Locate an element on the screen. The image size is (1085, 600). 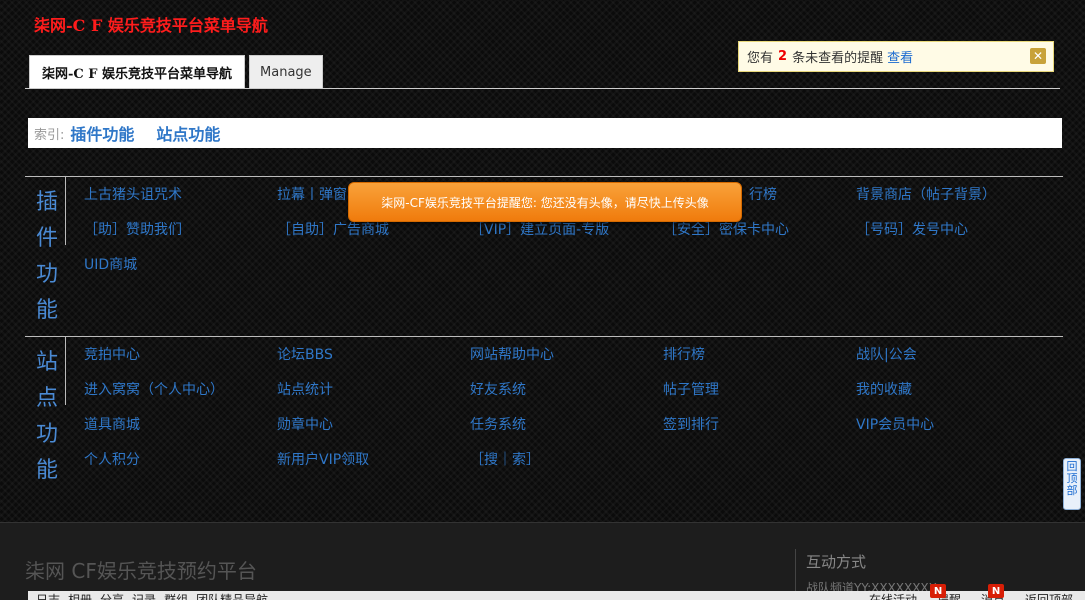
toolbar-right-item: 返回顶部 is located at coordinates (1049, 595).